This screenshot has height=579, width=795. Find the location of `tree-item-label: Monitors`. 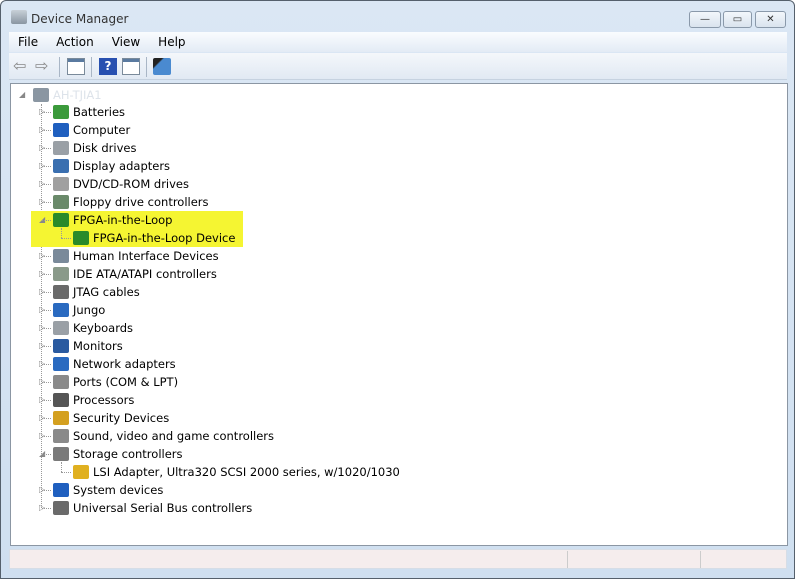

tree-item-label: Monitors is located at coordinates (98, 346).